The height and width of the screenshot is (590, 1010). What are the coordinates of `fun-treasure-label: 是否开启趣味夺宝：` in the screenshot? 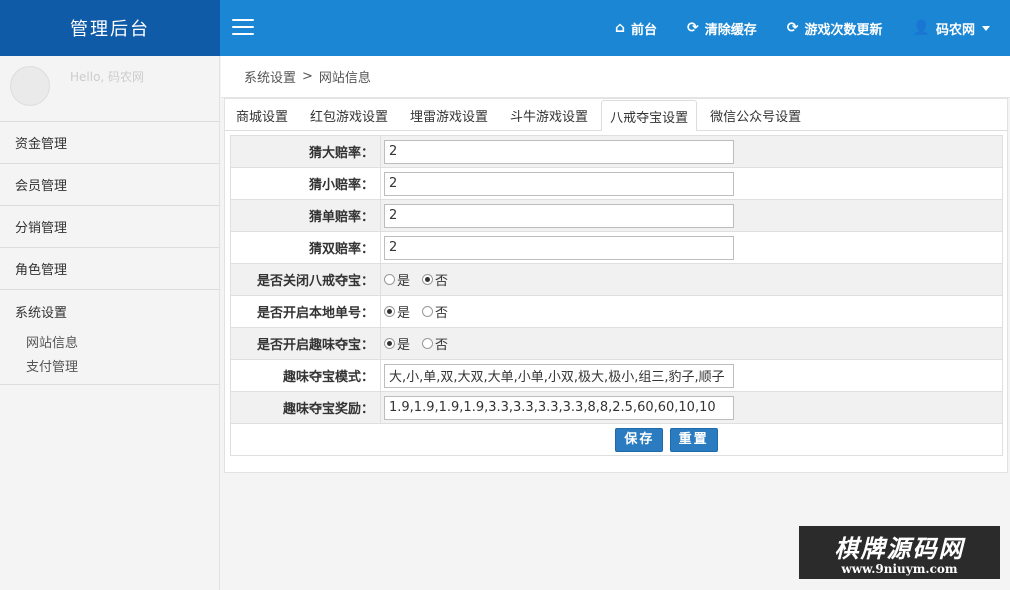 It's located at (305, 343).